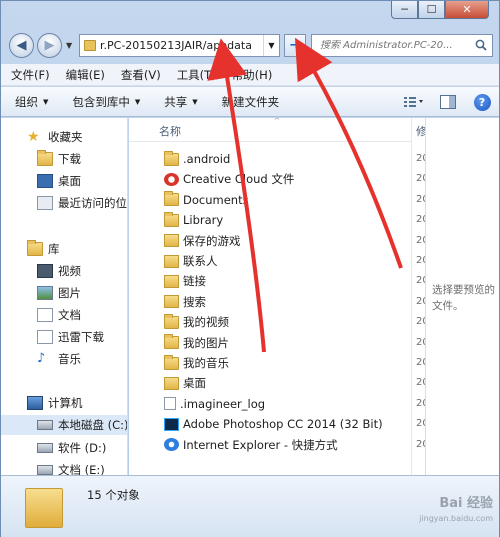 The width and height of the screenshot is (500, 537). What do you see at coordinates (276, 220) in the screenshot?
I see `file-row: Library` at bounding box center [276, 220].